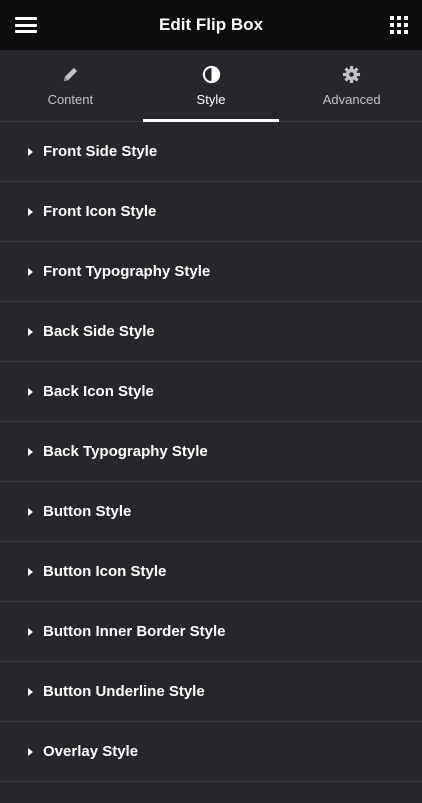 The width and height of the screenshot is (422, 803). Describe the element at coordinates (91, 751) in the screenshot. I see `section-label: Overlay Style` at that location.